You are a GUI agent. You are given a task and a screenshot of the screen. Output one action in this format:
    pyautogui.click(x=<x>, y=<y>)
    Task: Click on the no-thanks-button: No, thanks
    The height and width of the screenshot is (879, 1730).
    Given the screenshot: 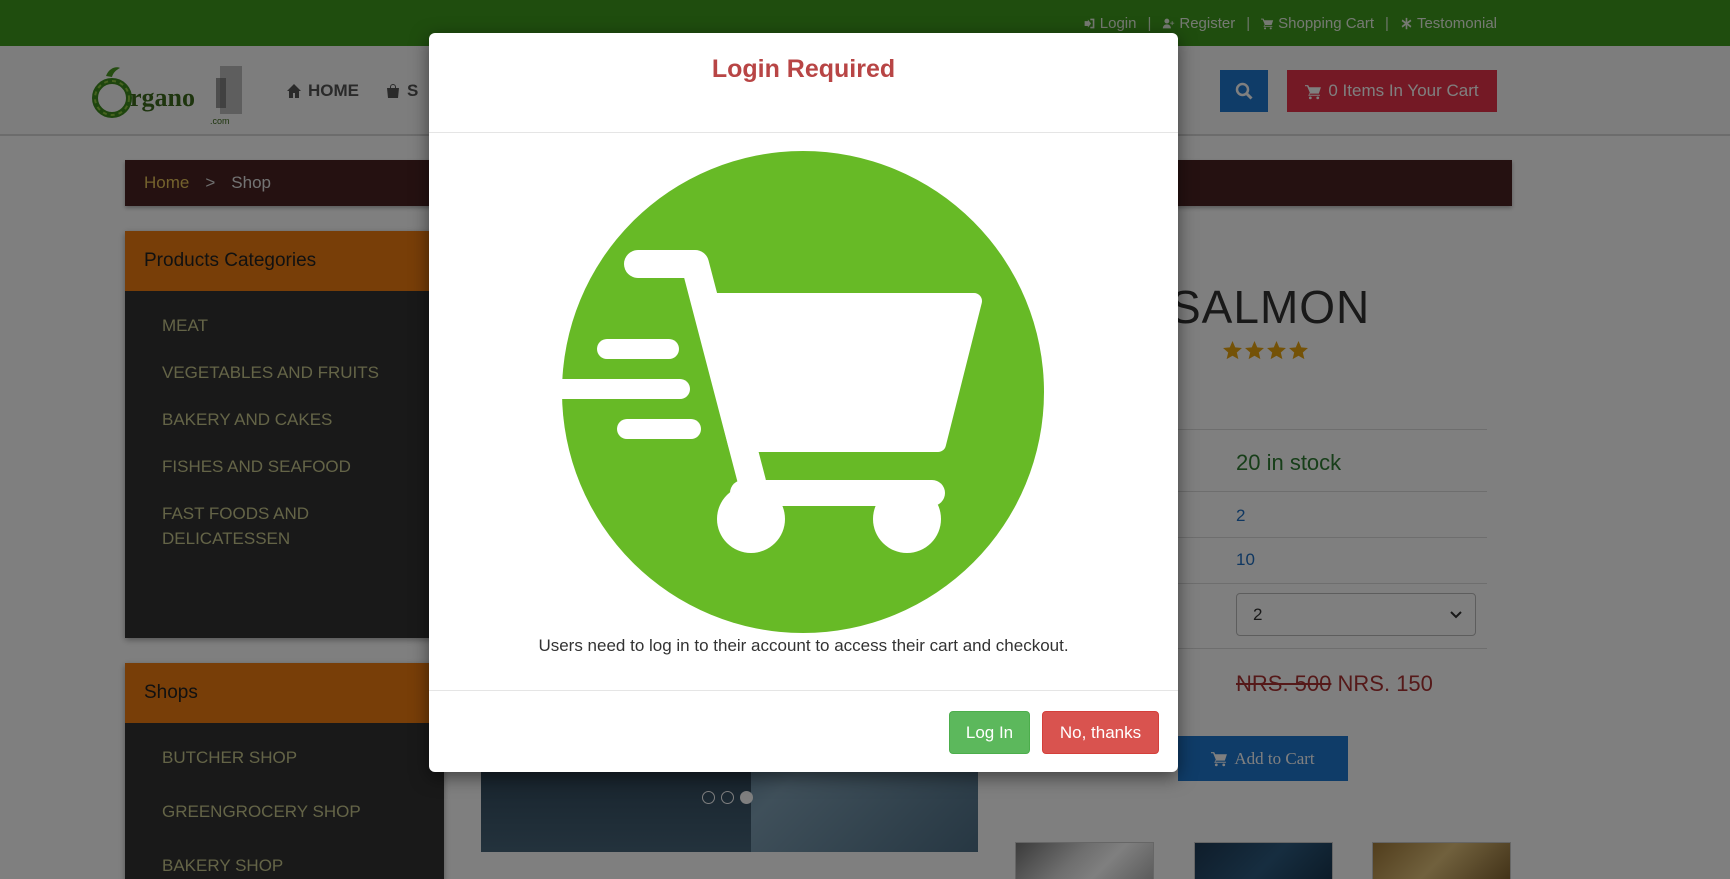 What is the action you would take?
    pyautogui.click(x=1100, y=732)
    